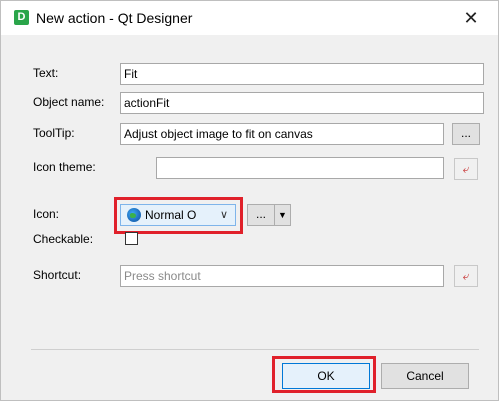 This screenshot has width=499, height=401. Describe the element at coordinates (54, 133) in the screenshot. I see `tooltip-label: ToolTip:` at that location.